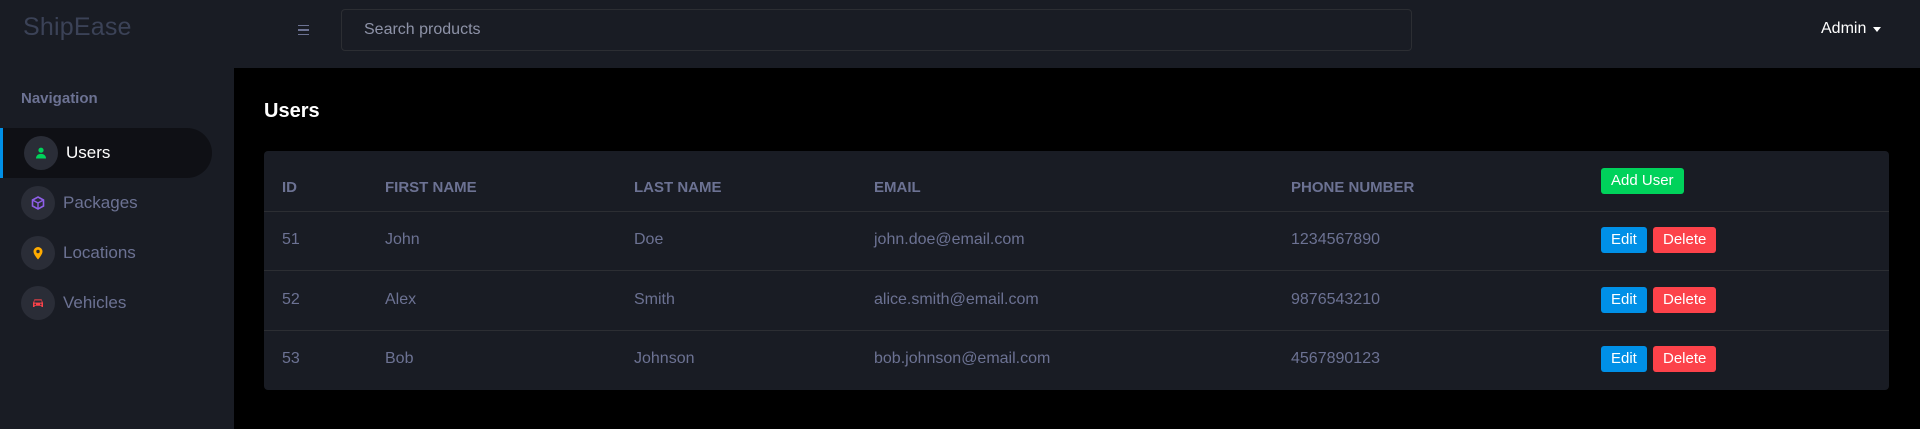 Image resolution: width=1920 pixels, height=429 pixels. I want to click on brand-logo: ShipEase, so click(77, 27).